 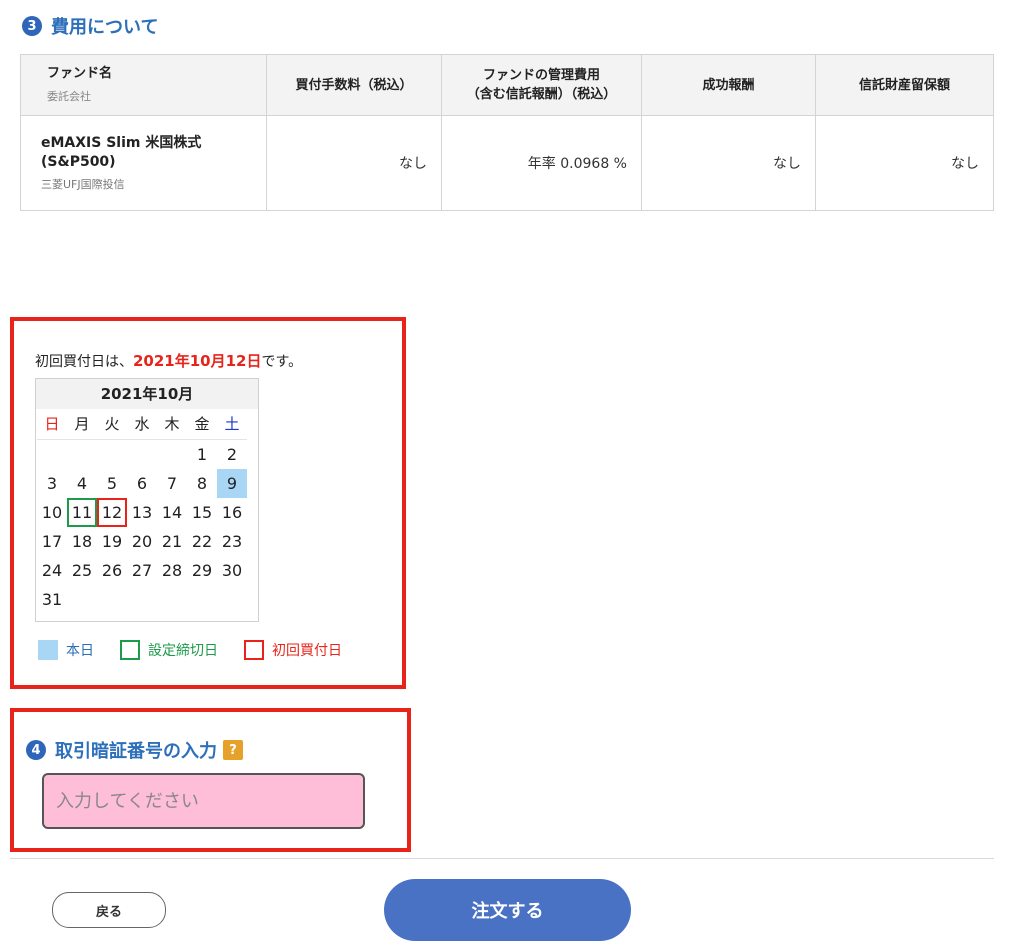 What do you see at coordinates (232, 570) in the screenshot?
I see `calendar-day-30: 30` at bounding box center [232, 570].